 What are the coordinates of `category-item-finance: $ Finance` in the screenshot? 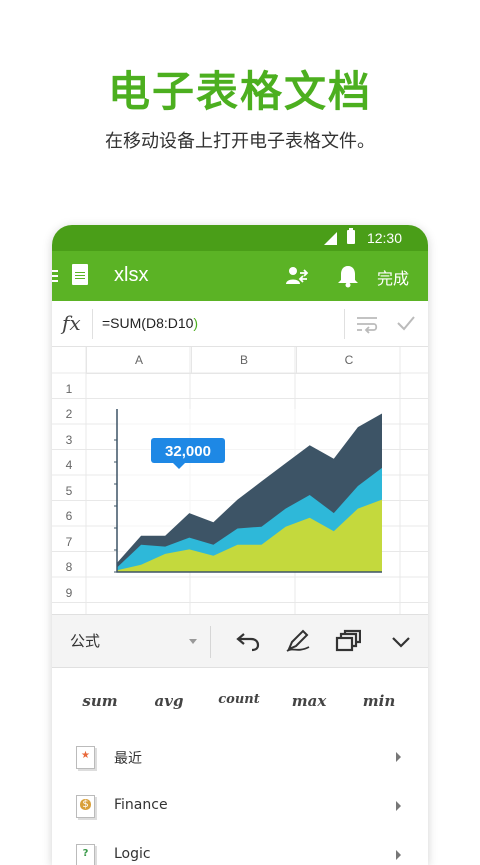 It's located at (240, 806).